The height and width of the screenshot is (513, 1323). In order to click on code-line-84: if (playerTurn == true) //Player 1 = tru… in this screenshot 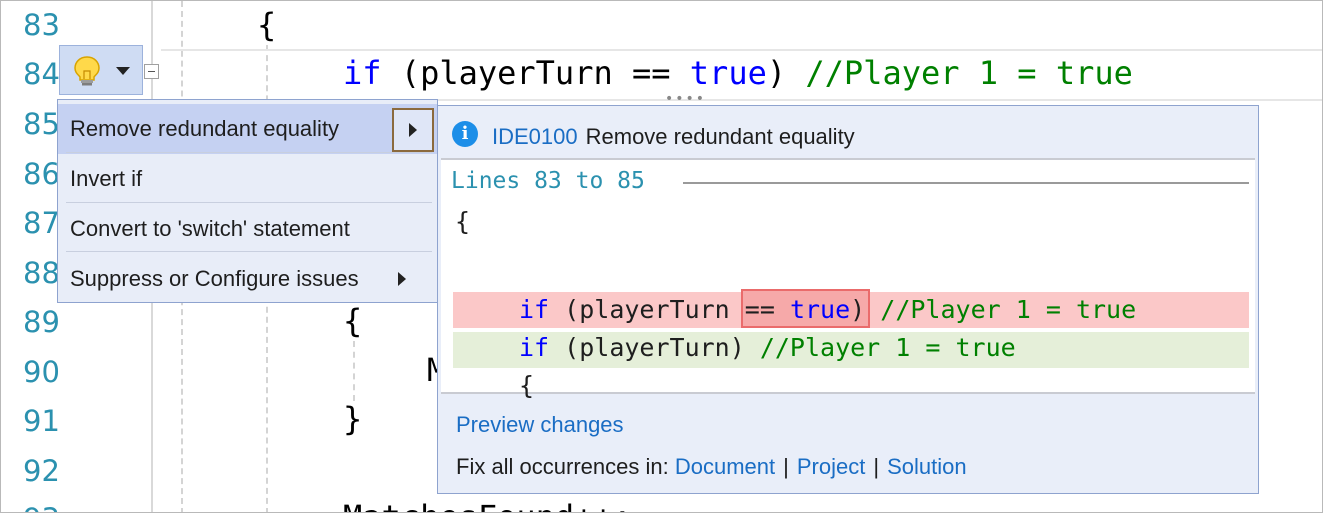, I will do `click(738, 73)`.